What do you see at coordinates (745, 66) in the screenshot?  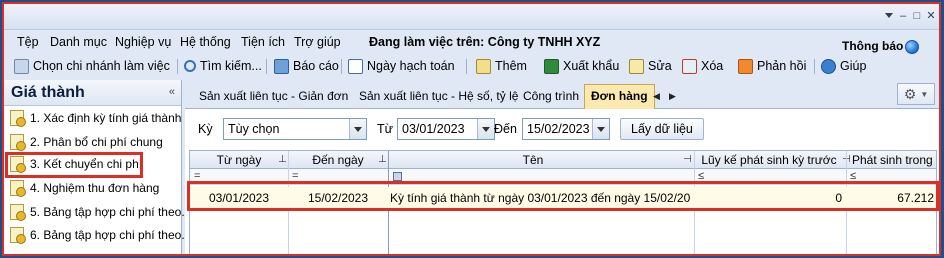 I see `mail-icon` at bounding box center [745, 66].